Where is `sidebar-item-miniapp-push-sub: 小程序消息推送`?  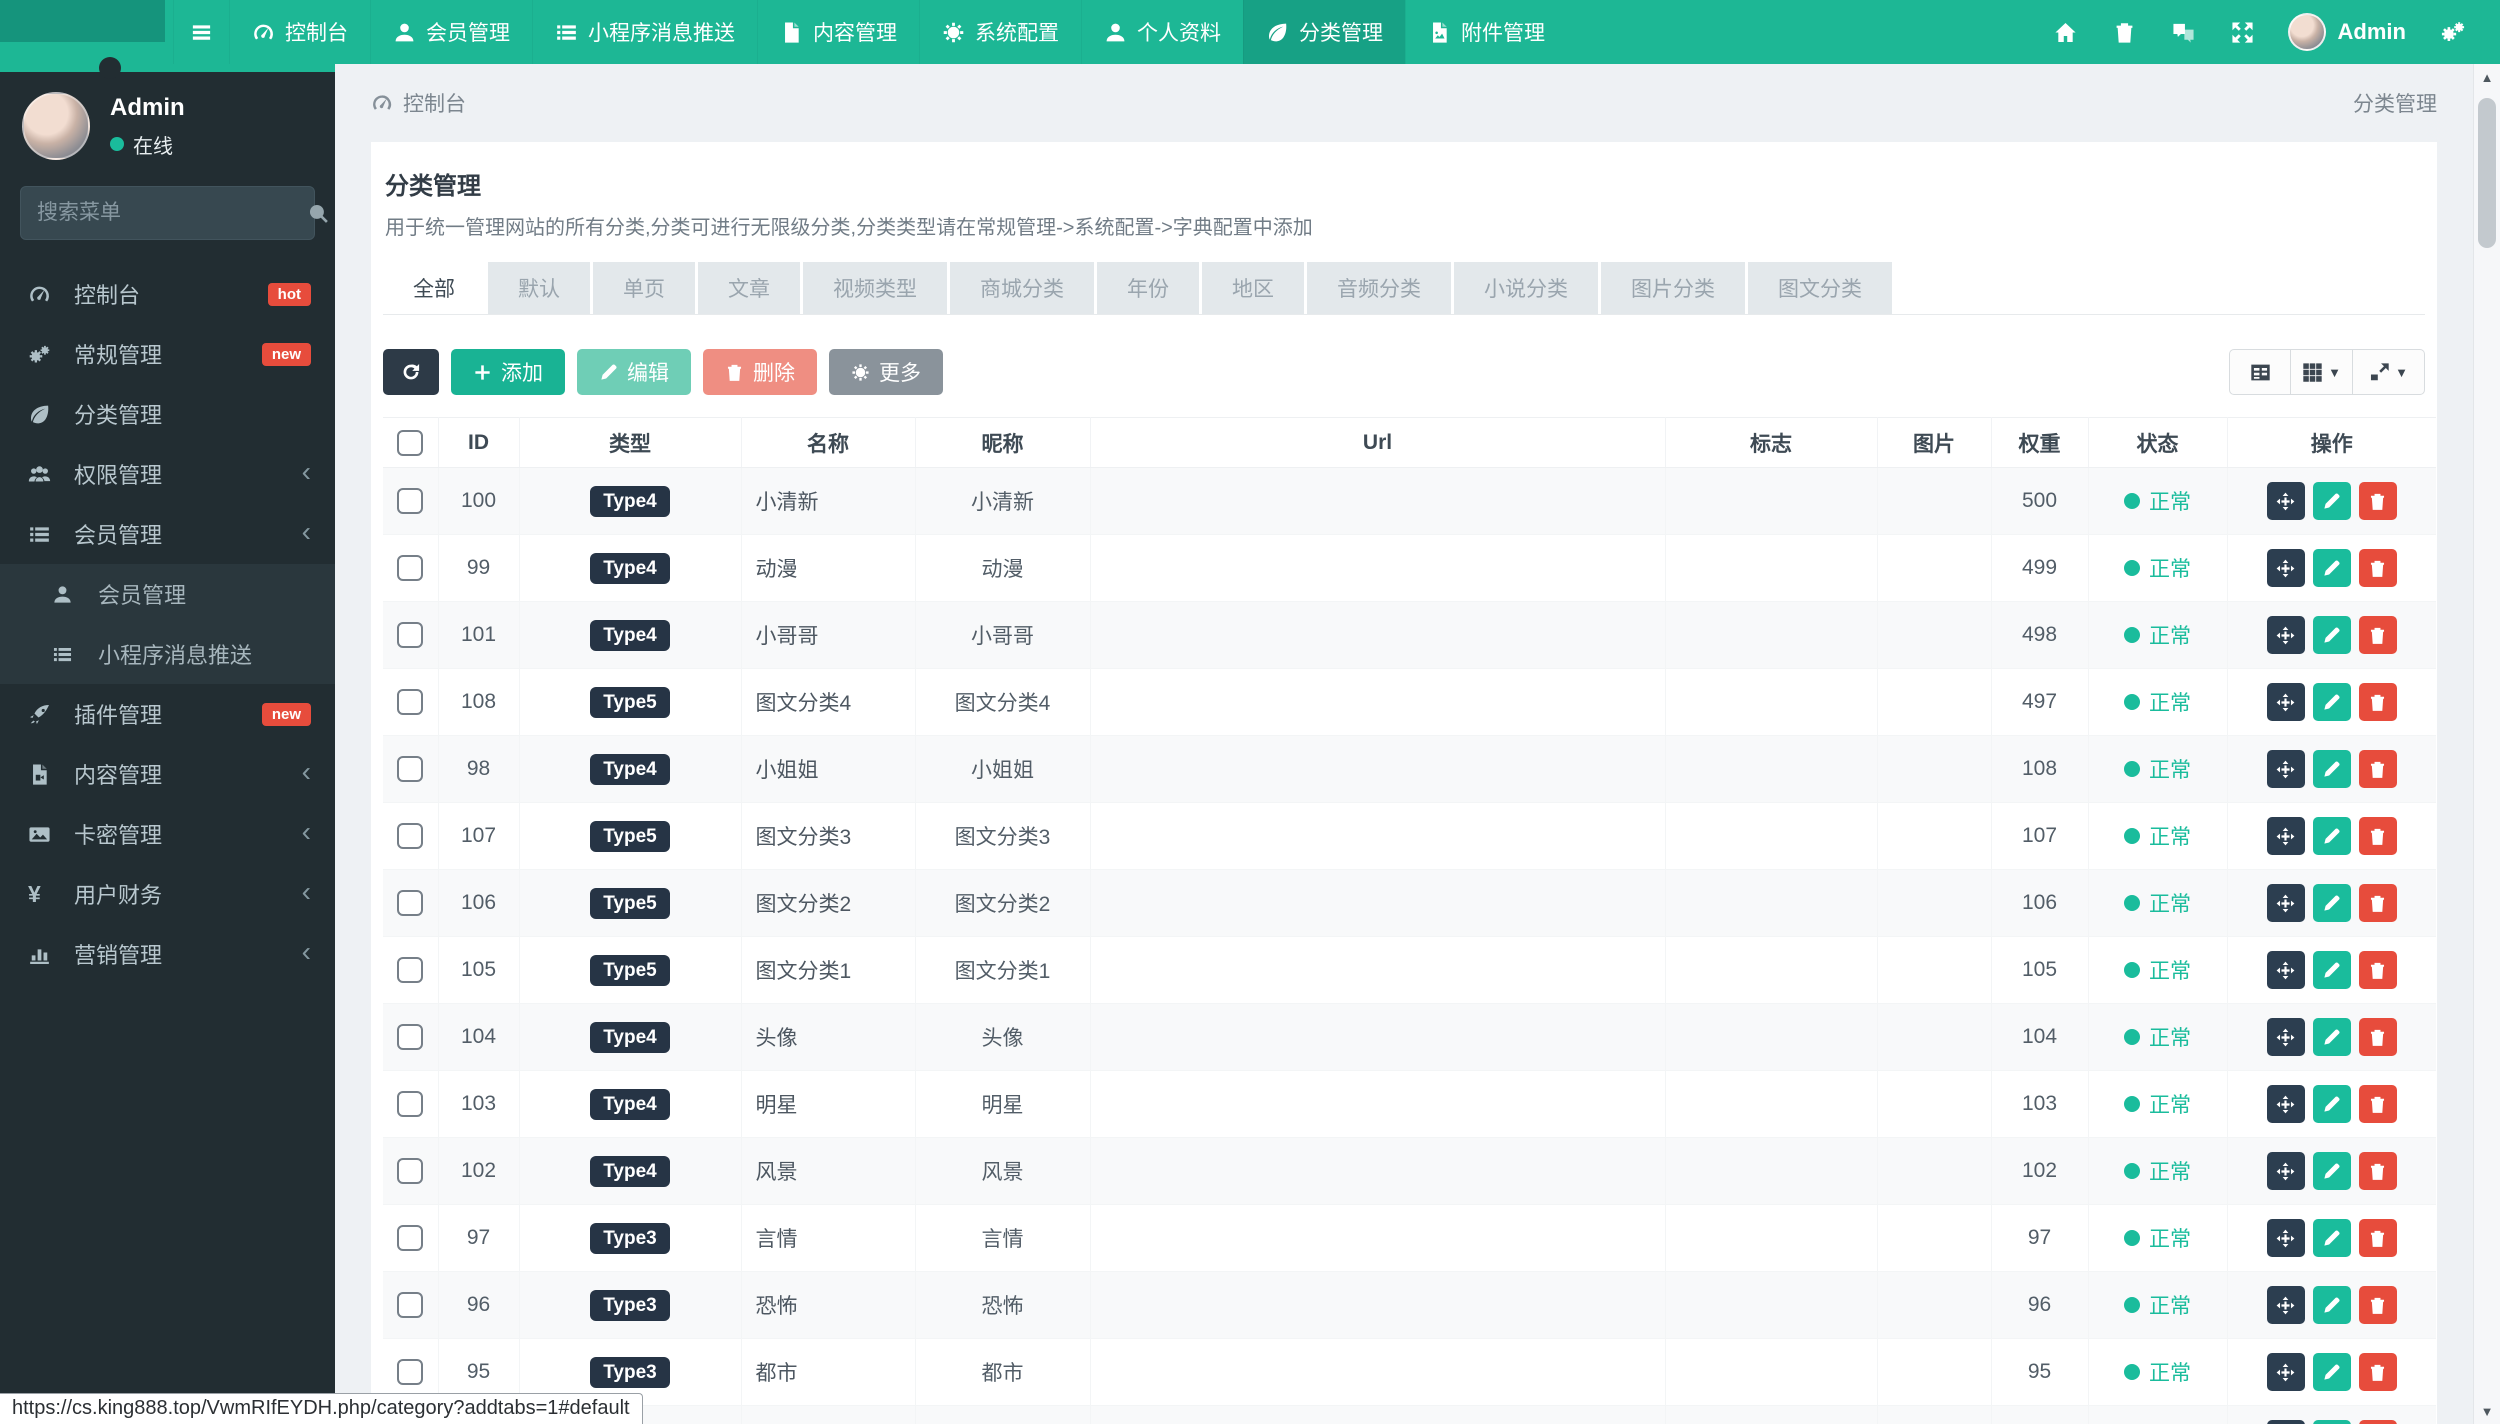
sidebar-item-miniapp-push-sub: 小程序消息推送 is located at coordinates (167, 654).